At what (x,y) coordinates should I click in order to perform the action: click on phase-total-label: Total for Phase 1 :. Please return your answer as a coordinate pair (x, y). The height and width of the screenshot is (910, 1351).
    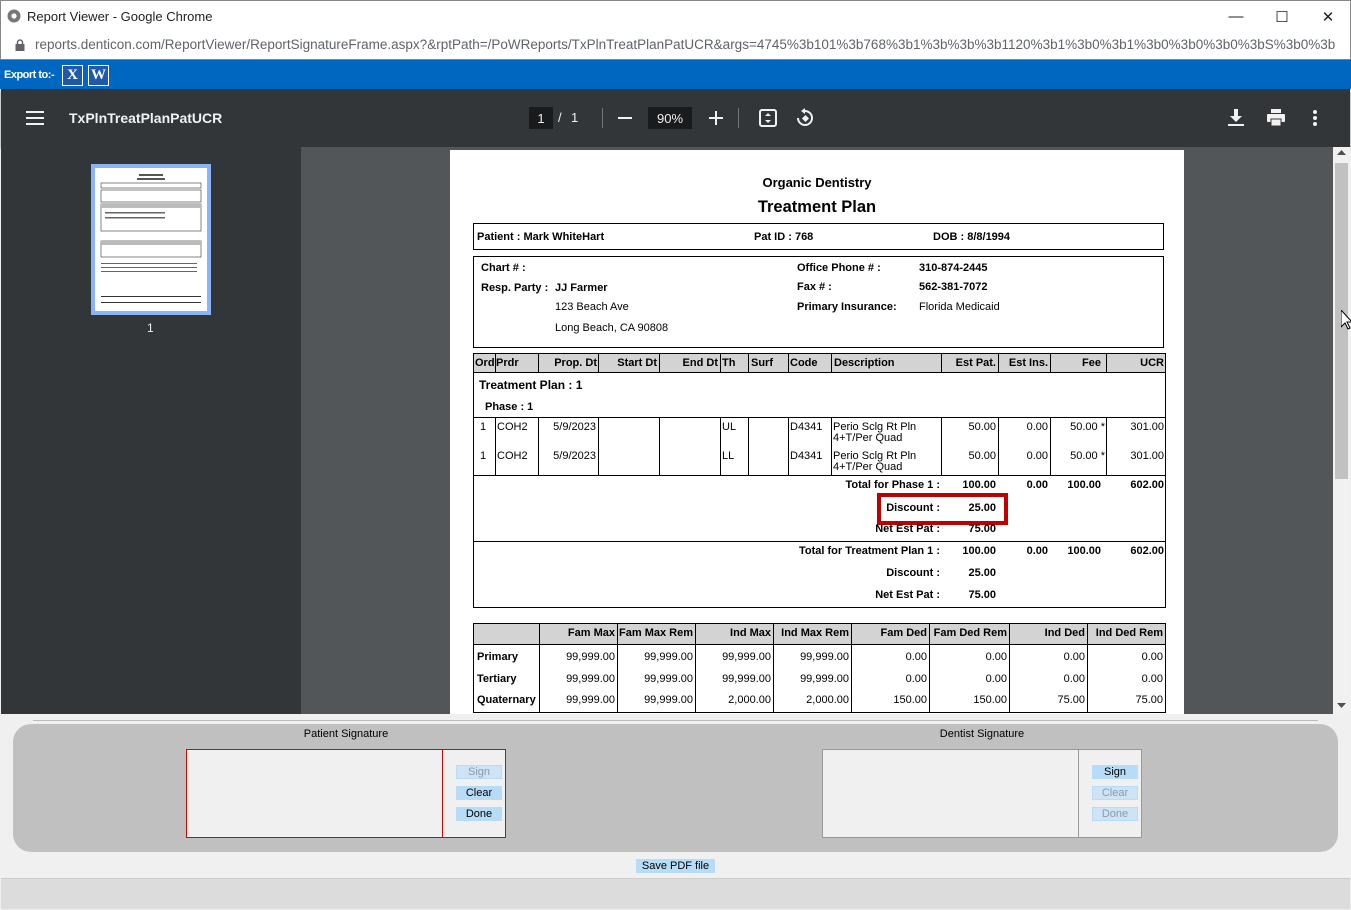
    Looking at the image, I should click on (892, 485).